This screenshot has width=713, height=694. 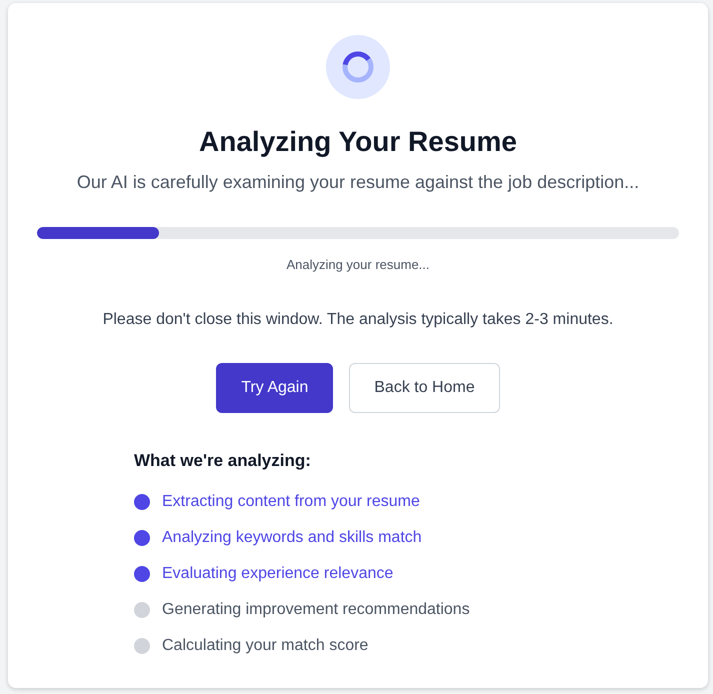 What do you see at coordinates (358, 67) in the screenshot?
I see `spinner-icon` at bounding box center [358, 67].